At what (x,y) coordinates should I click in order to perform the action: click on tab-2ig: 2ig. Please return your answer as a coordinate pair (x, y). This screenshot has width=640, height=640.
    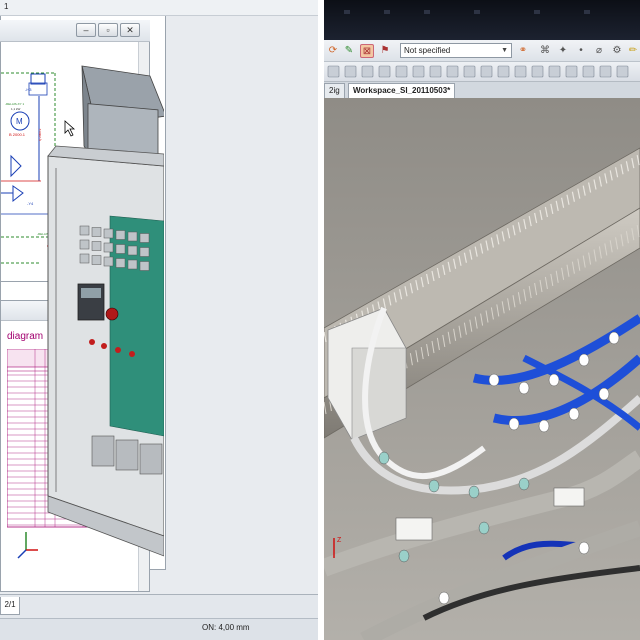
    Looking at the image, I should click on (334, 90).